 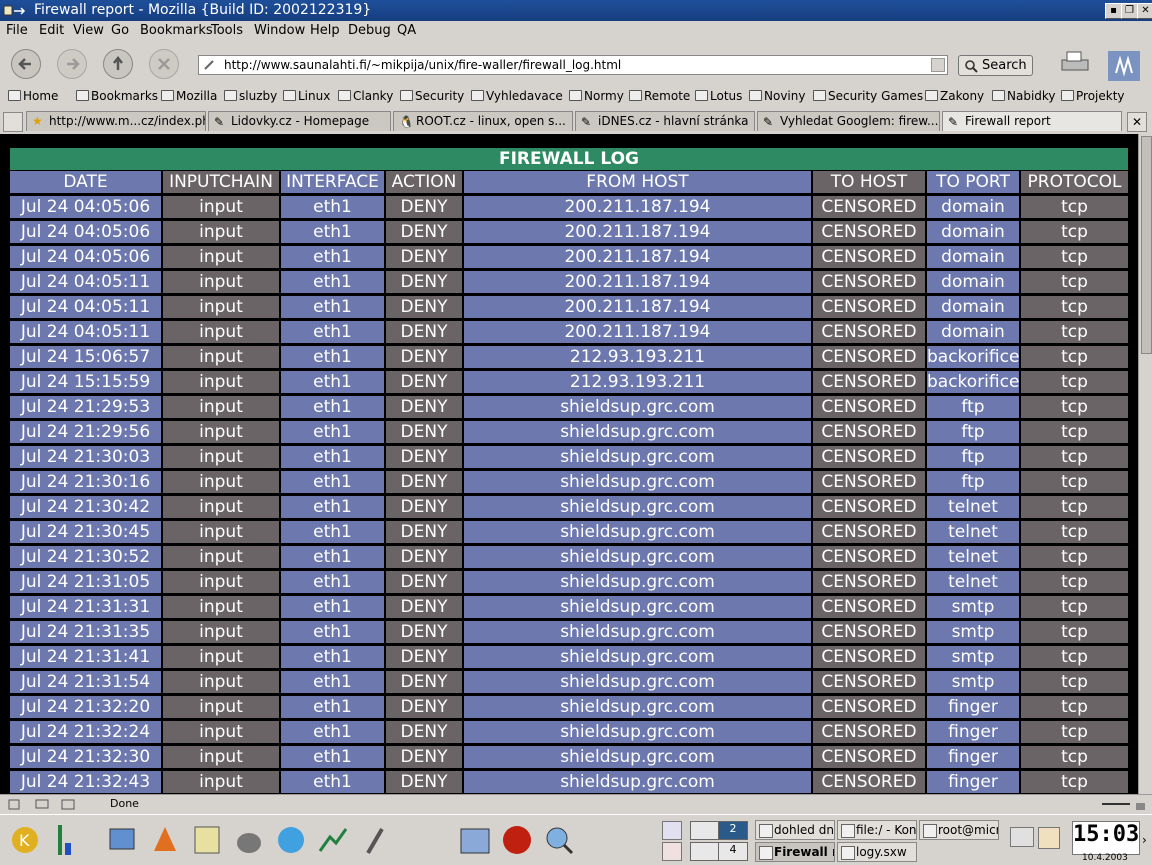 I want to click on close-tab-icon: ✕, so click(x=1137, y=122).